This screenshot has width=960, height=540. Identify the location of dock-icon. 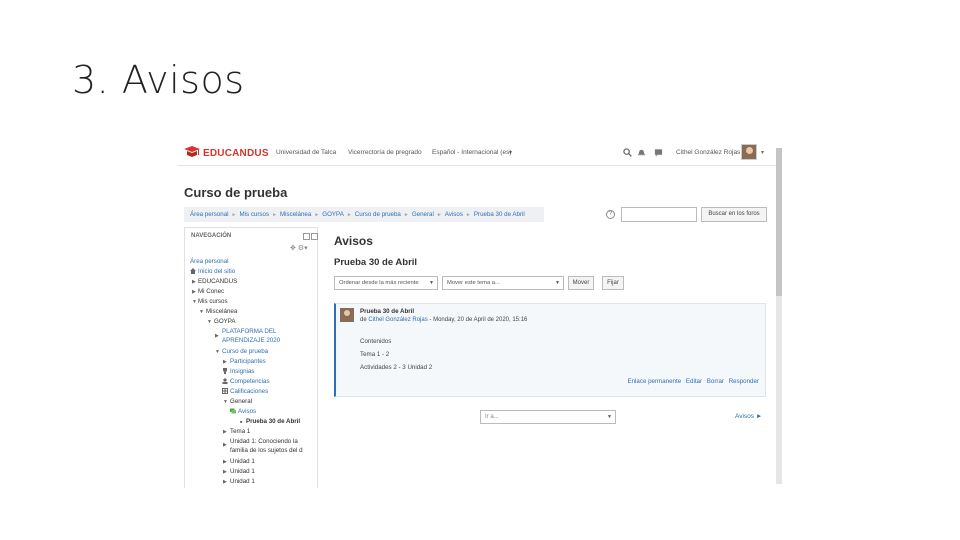
(306, 236).